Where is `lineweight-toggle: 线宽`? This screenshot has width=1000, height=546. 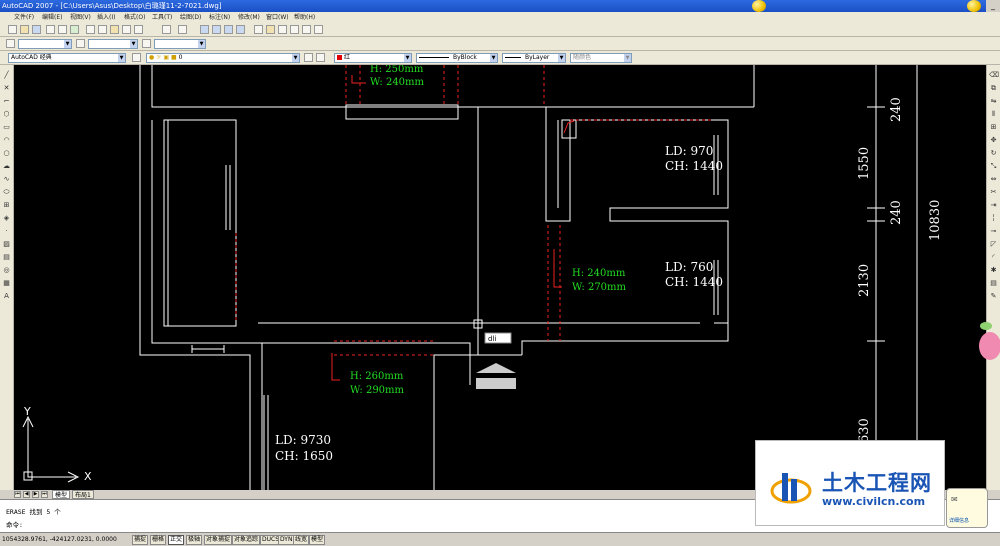
lineweight-toggle: 线宽 is located at coordinates (301, 540).